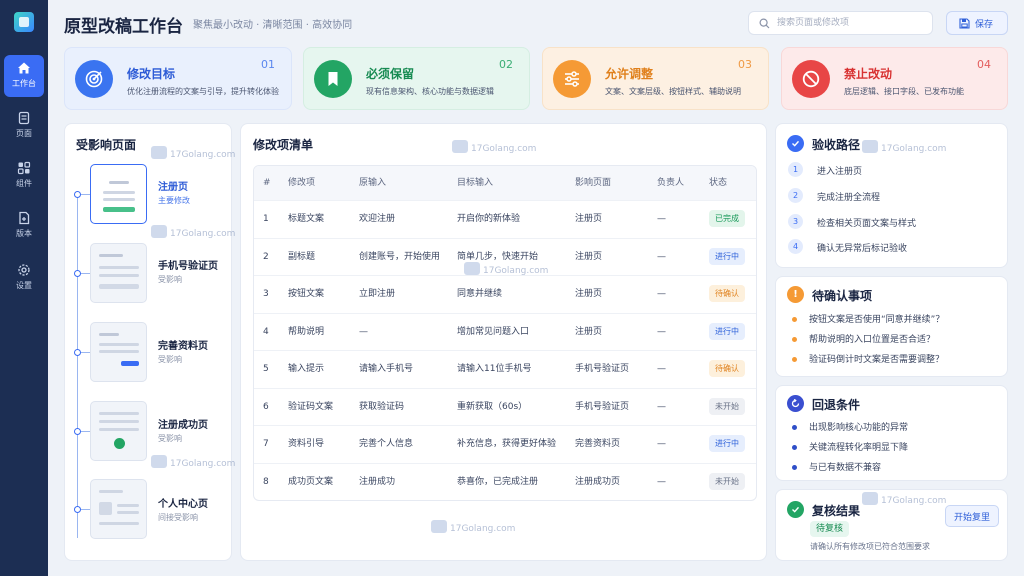 Image resolution: width=1024 pixels, height=576 pixels. What do you see at coordinates (836, 145) in the screenshot?
I see `panel-title: 验收路径` at bounding box center [836, 145].